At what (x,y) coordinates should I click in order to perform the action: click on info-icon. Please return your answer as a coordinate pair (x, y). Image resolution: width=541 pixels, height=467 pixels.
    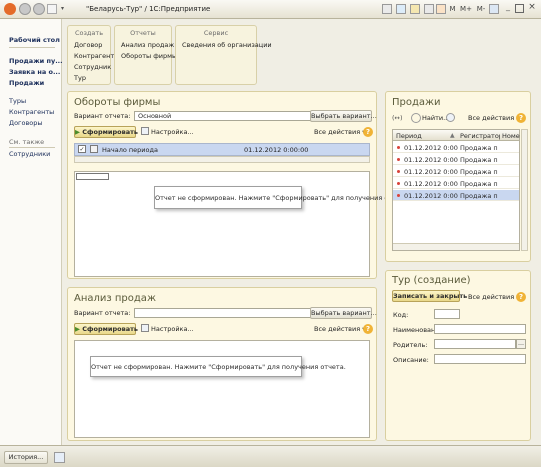
    Looking at the image, I should click on (494, 9).